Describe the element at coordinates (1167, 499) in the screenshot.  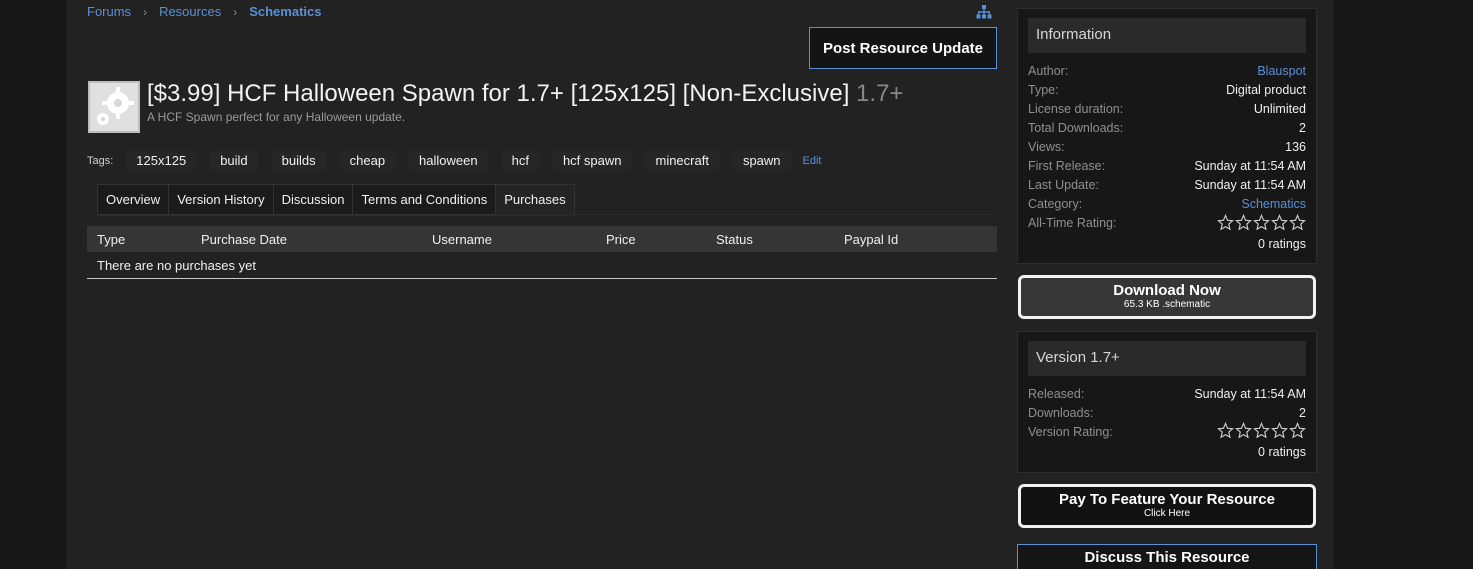
I see `feature-label: Pay To Feature Your Resource` at that location.